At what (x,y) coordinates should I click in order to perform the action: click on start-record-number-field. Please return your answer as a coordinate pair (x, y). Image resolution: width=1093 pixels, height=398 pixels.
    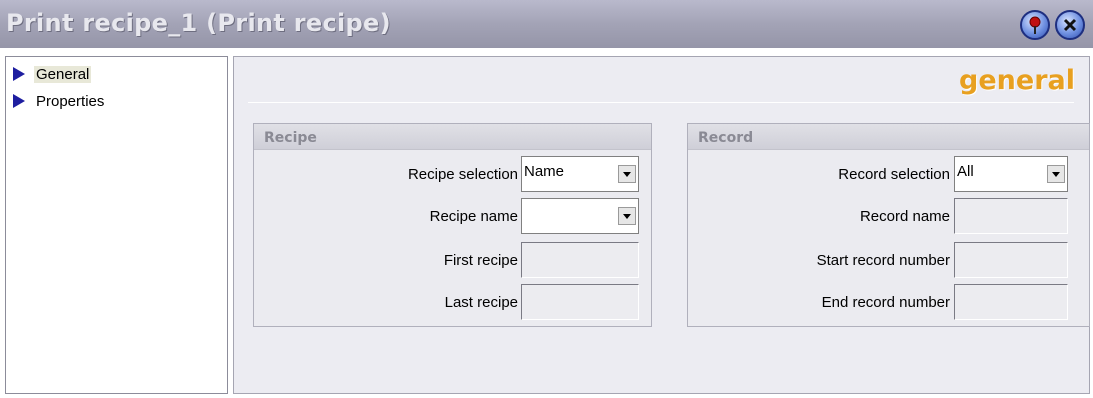
    Looking at the image, I should click on (1011, 260).